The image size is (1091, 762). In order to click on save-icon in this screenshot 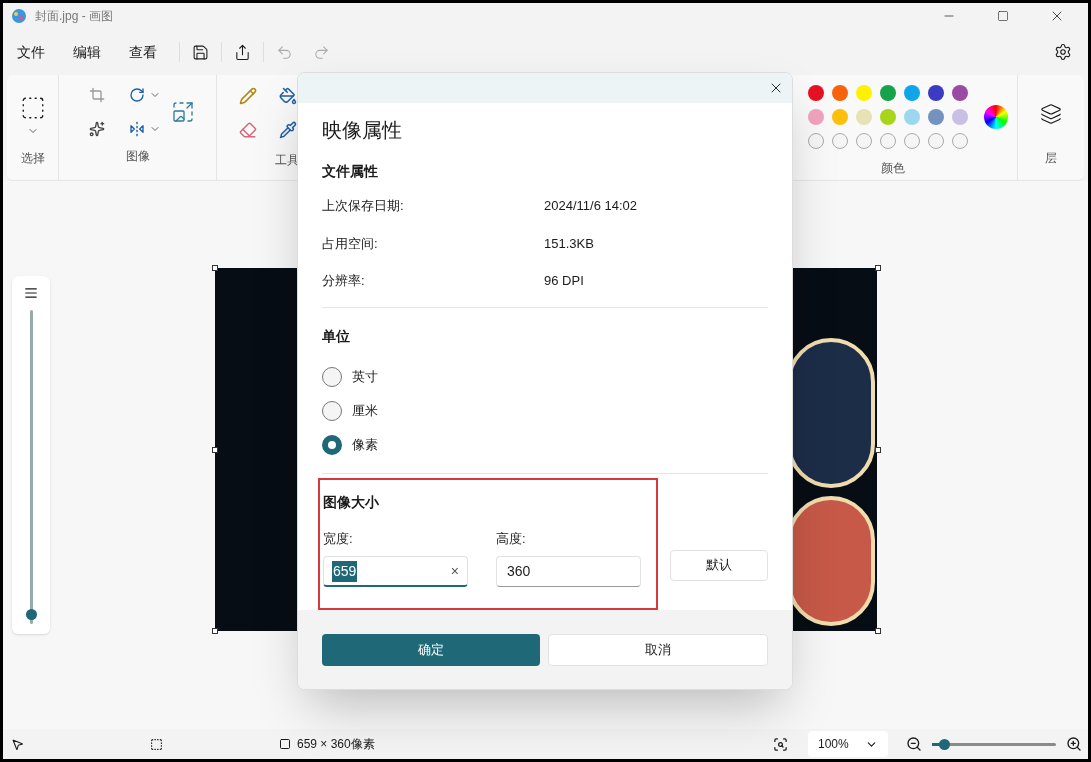, I will do `click(200, 52)`.